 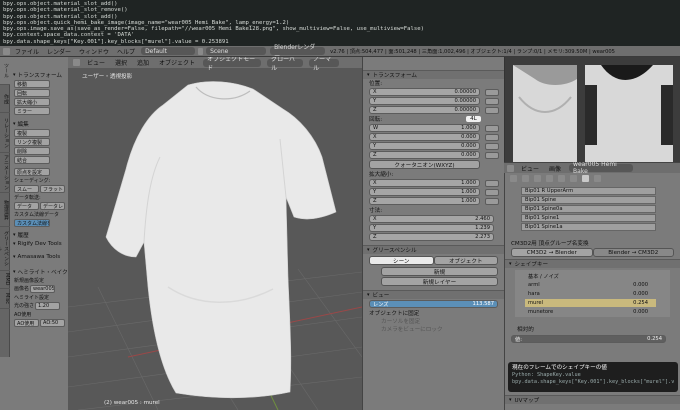 What do you see at coordinates (32, 160) in the screenshot?
I see `join-button: 結合` at bounding box center [32, 160].